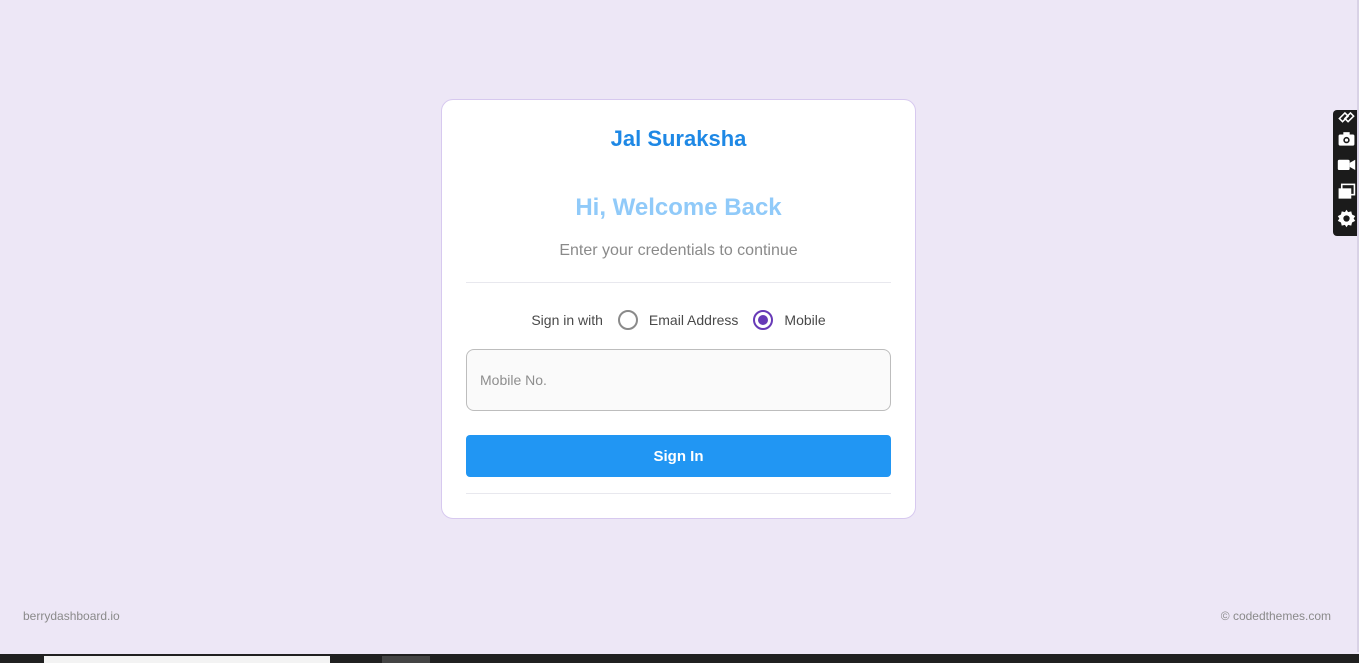  What do you see at coordinates (1276, 616) in the screenshot?
I see `footer-right-link: © codedthemes.com` at bounding box center [1276, 616].